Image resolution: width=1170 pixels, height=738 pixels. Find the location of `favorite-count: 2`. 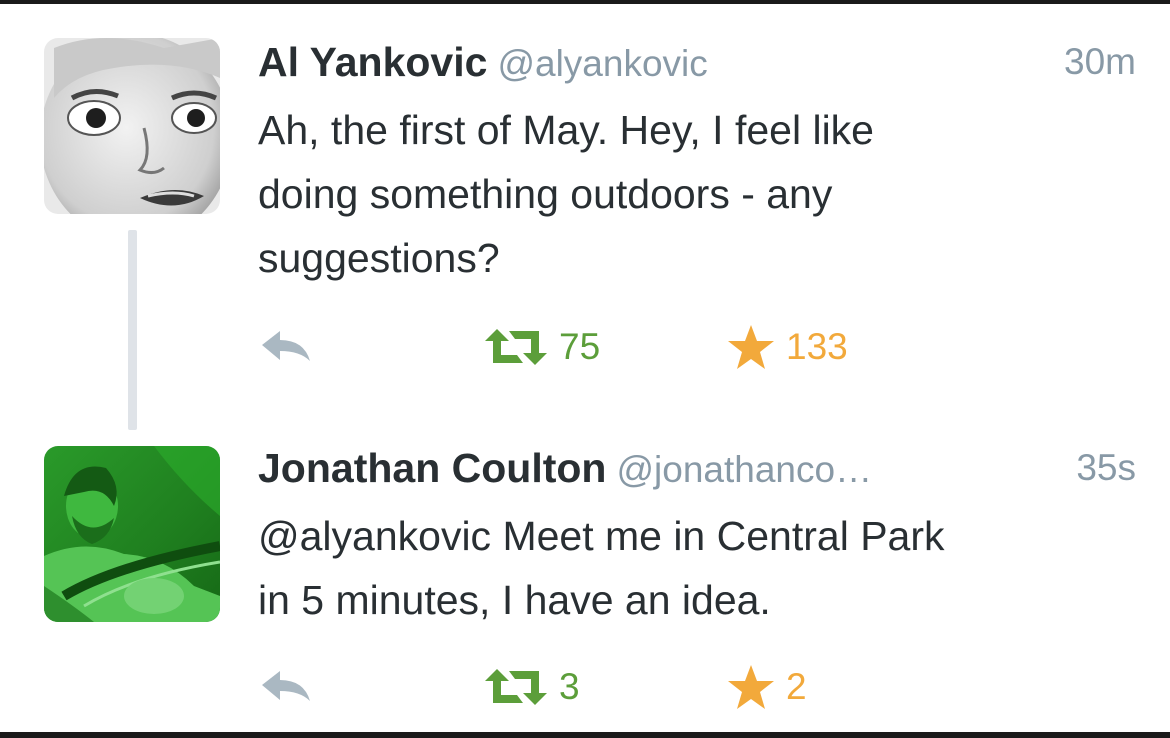

favorite-count: 2 is located at coordinates (796, 686).